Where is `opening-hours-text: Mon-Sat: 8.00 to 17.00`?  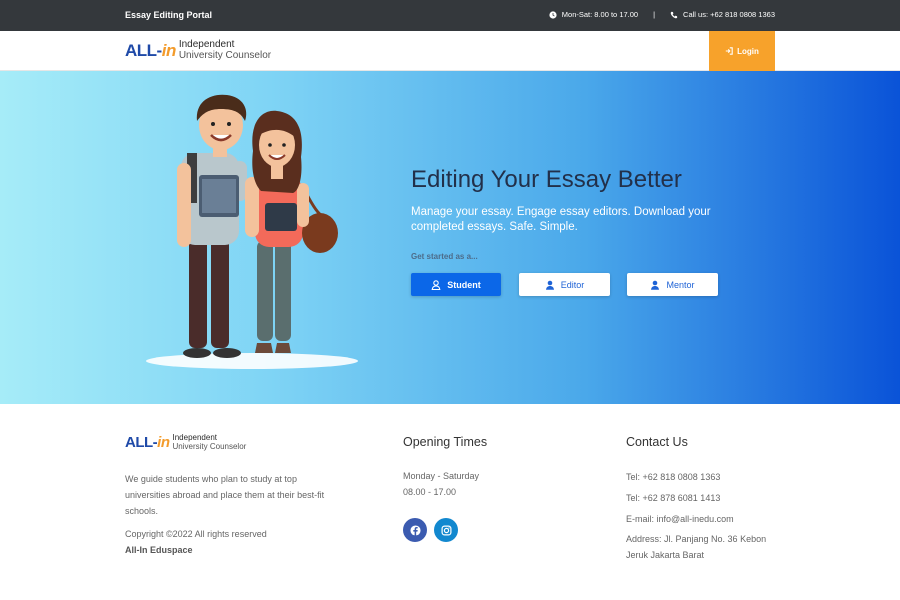 opening-hours-text: Mon-Sat: 8.00 to 17.00 is located at coordinates (600, 14).